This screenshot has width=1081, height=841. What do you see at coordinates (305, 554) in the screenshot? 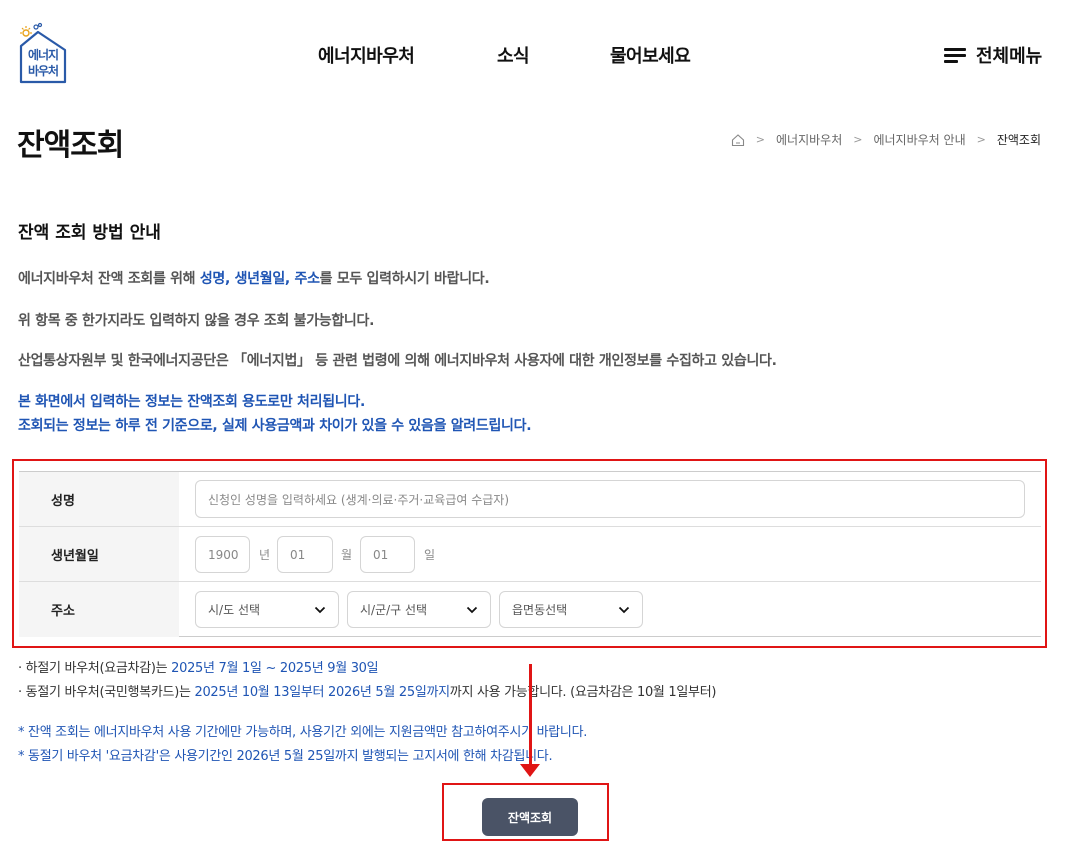
I see `birth-month-input: 01` at bounding box center [305, 554].